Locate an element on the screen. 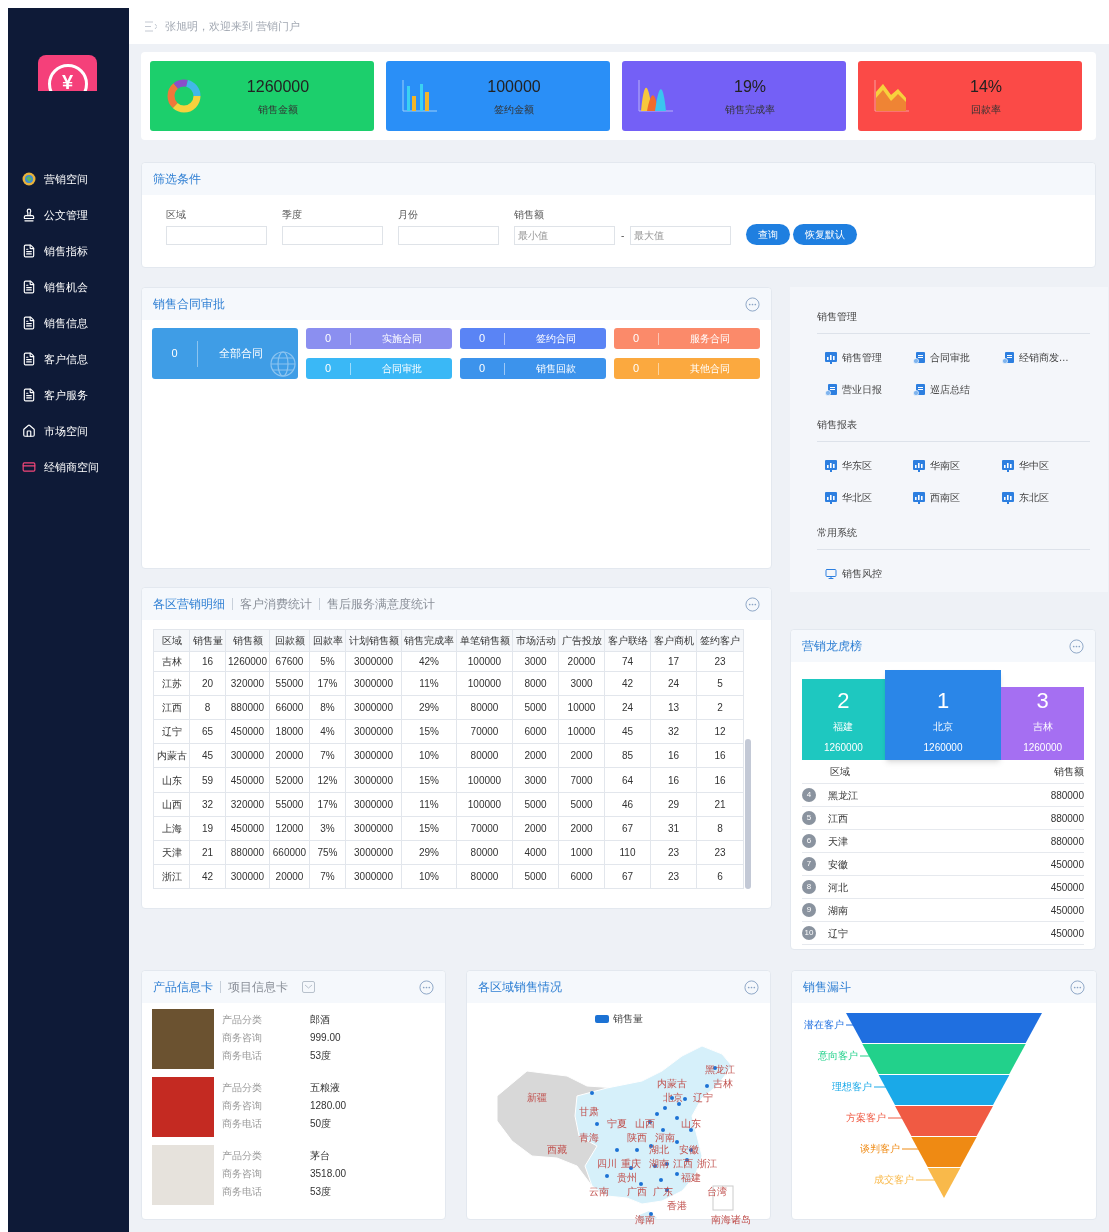 This screenshot has height=1232, width=1109. table-cell: 100000 is located at coordinates (484, 804).